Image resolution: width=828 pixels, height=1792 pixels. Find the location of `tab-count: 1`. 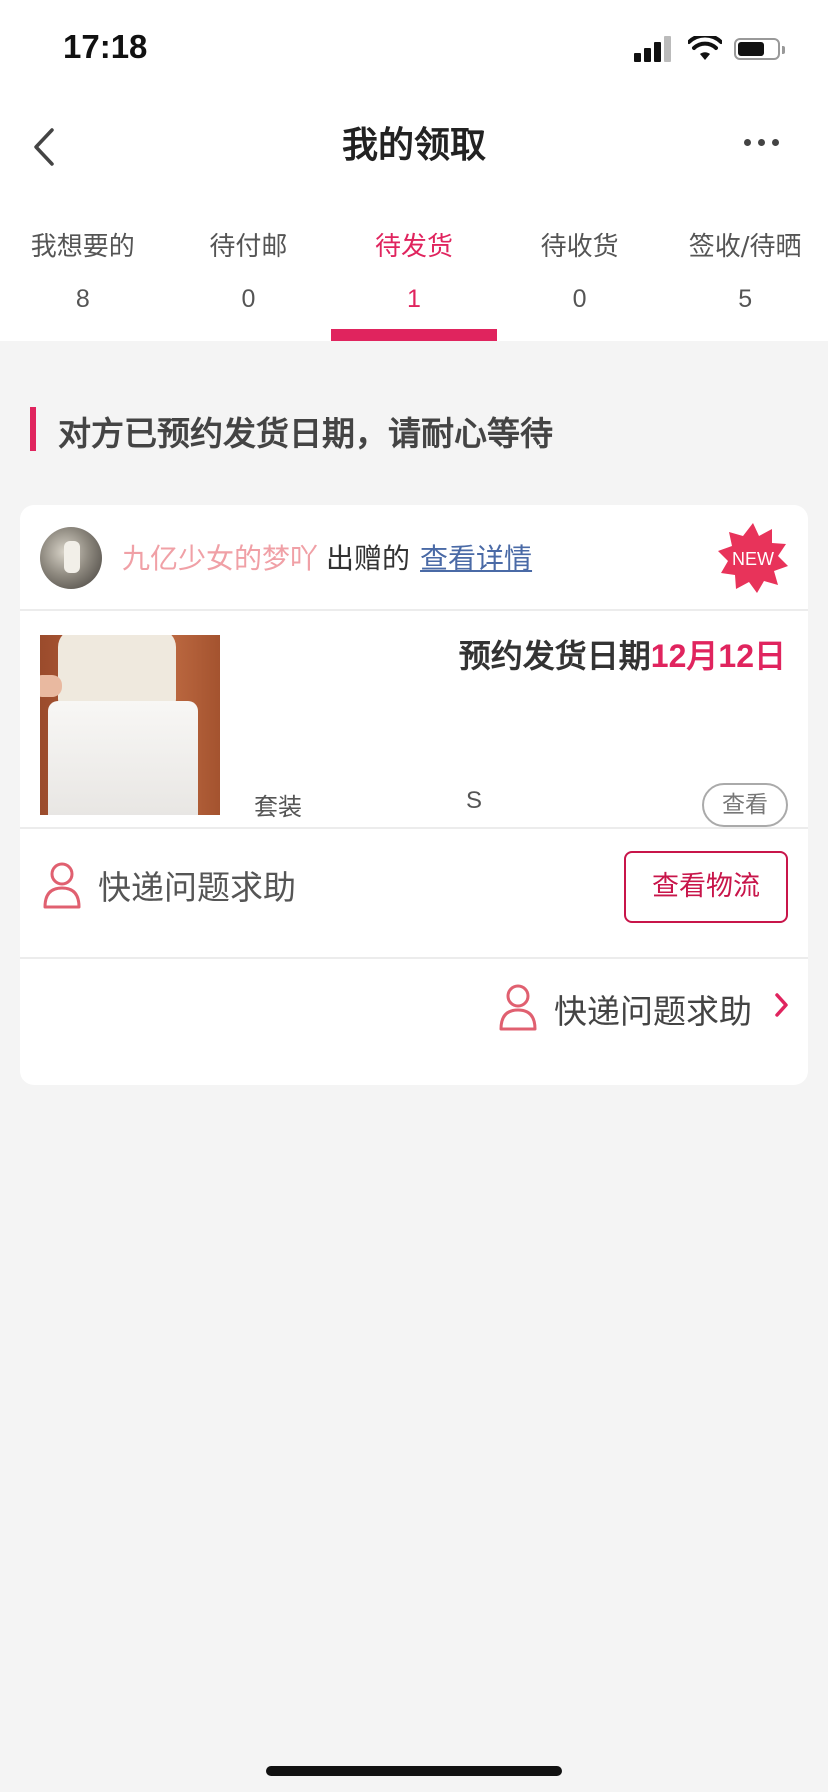

tab-count: 1 is located at coordinates (414, 299).